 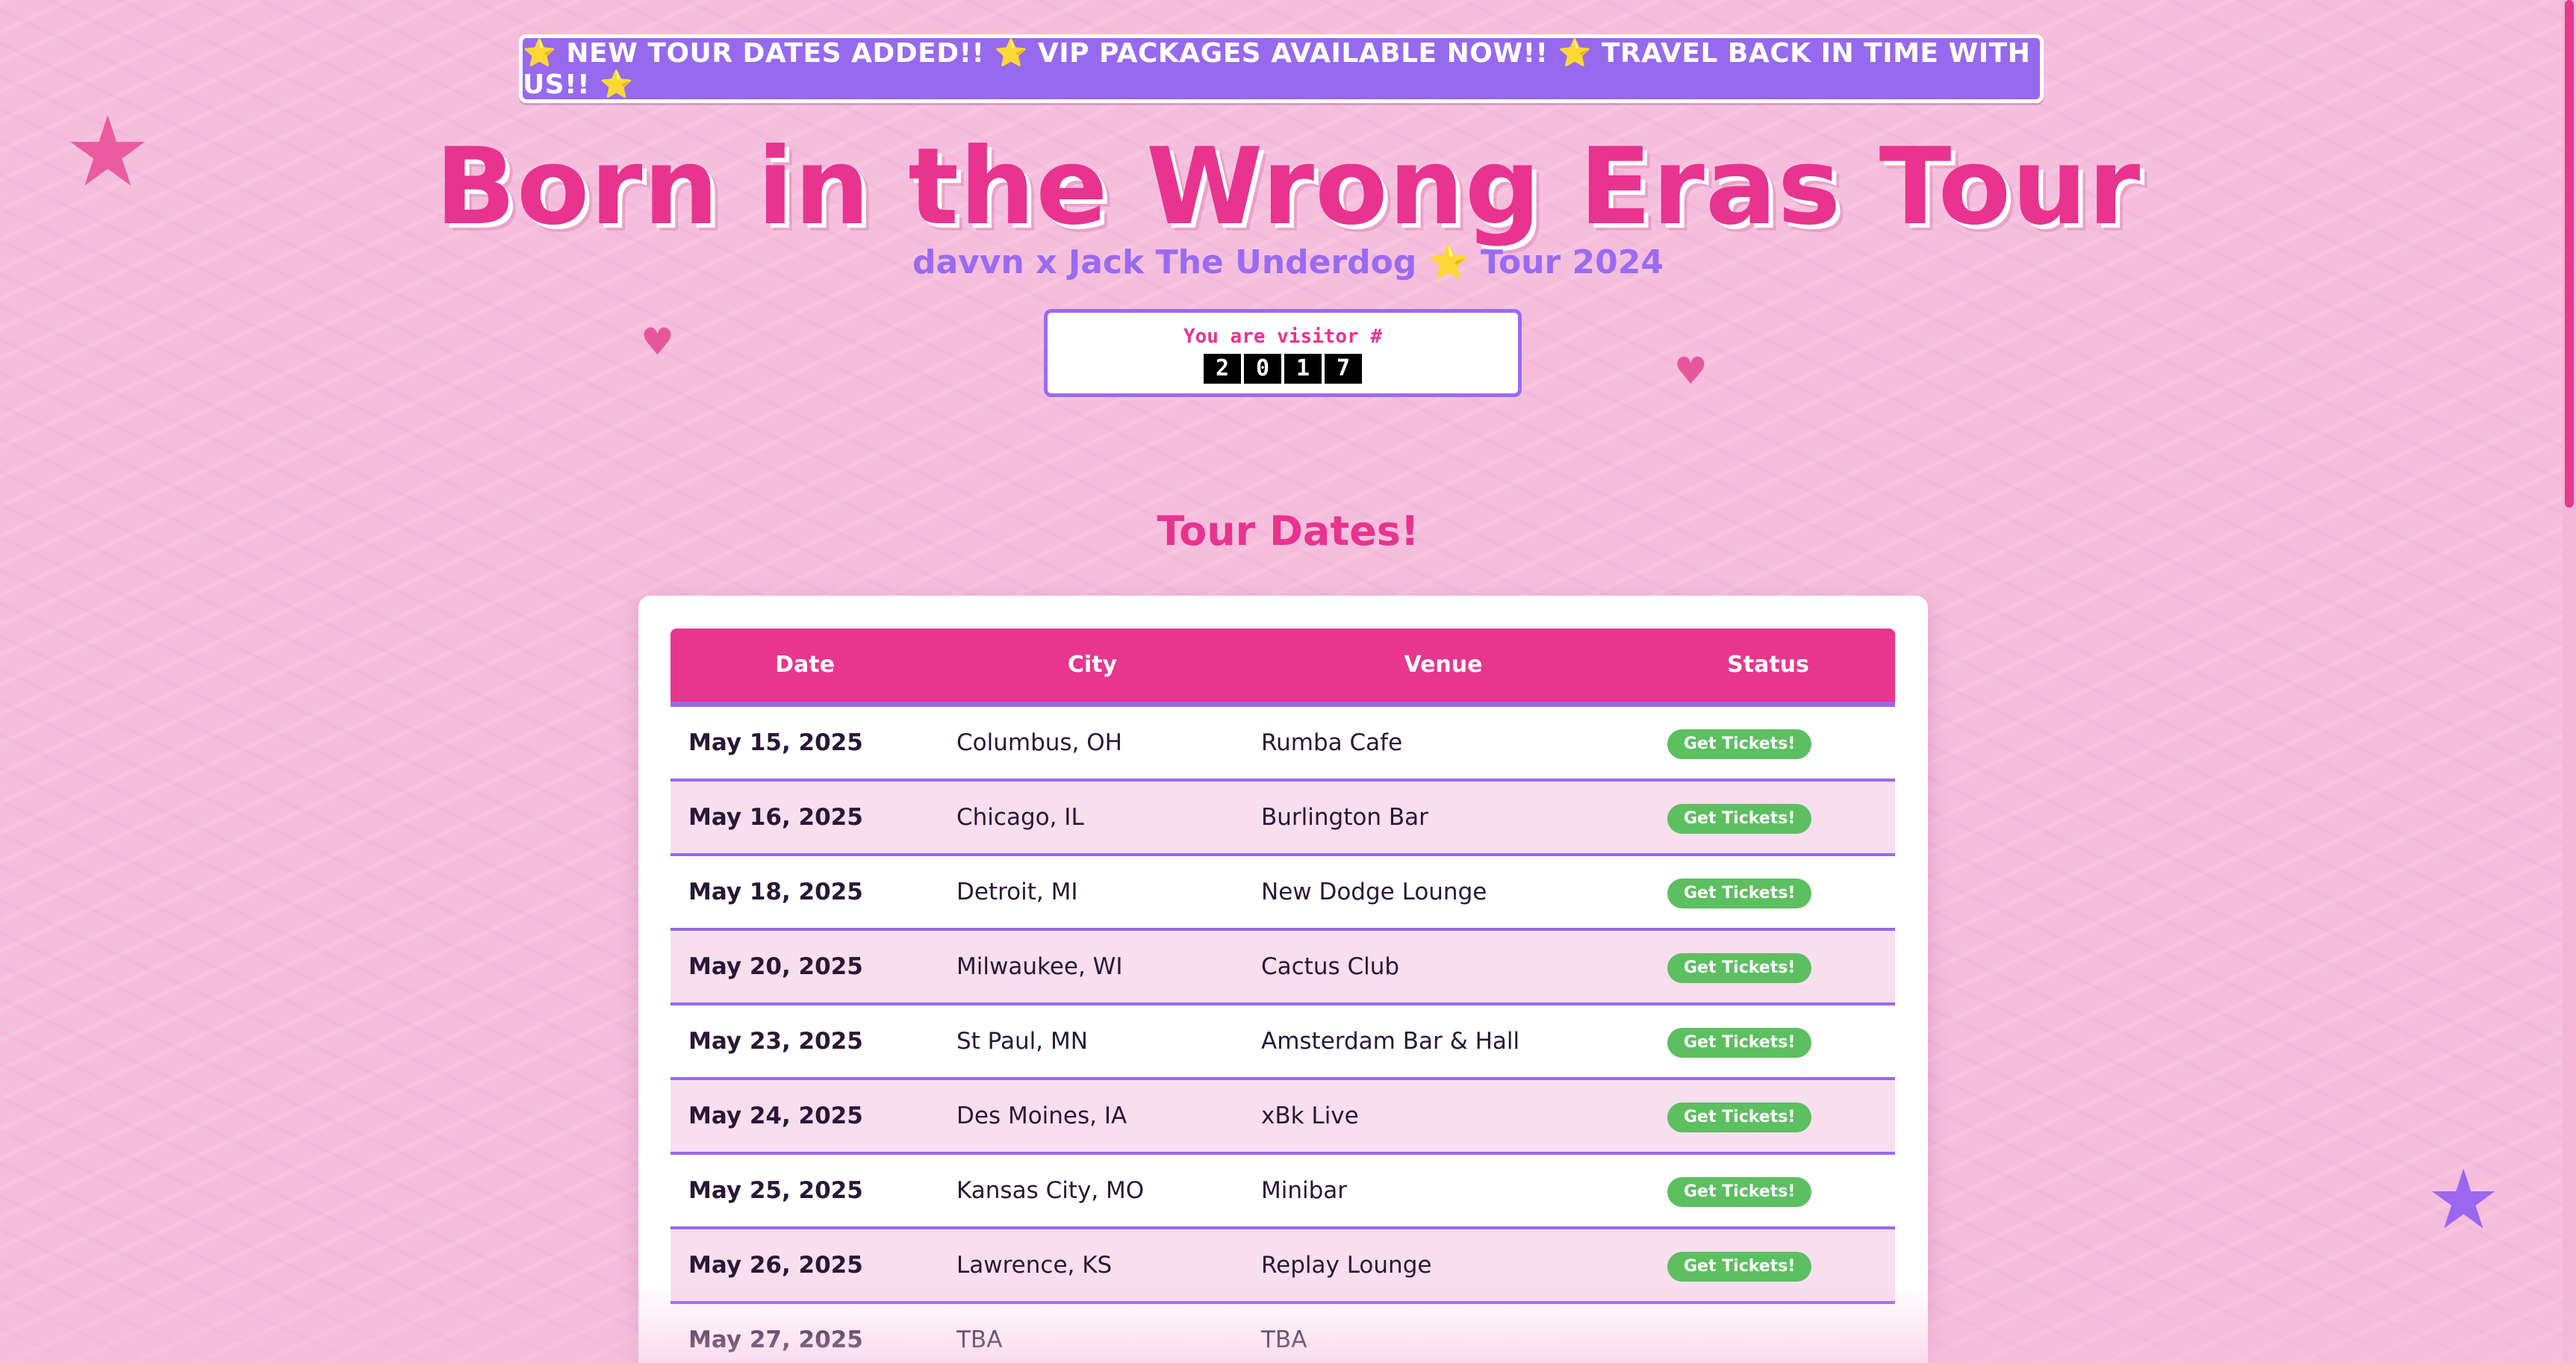 I want to click on column-header-venue: Venue, so click(x=1443, y=665).